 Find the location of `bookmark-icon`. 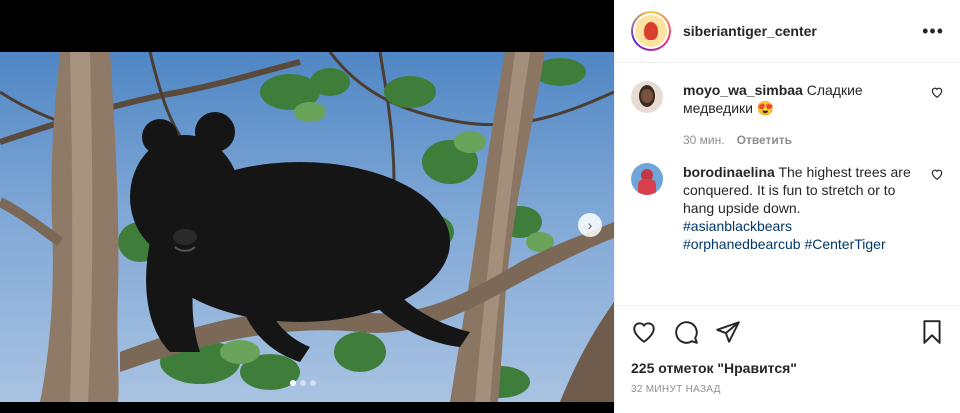

bookmark-icon is located at coordinates (932, 332).